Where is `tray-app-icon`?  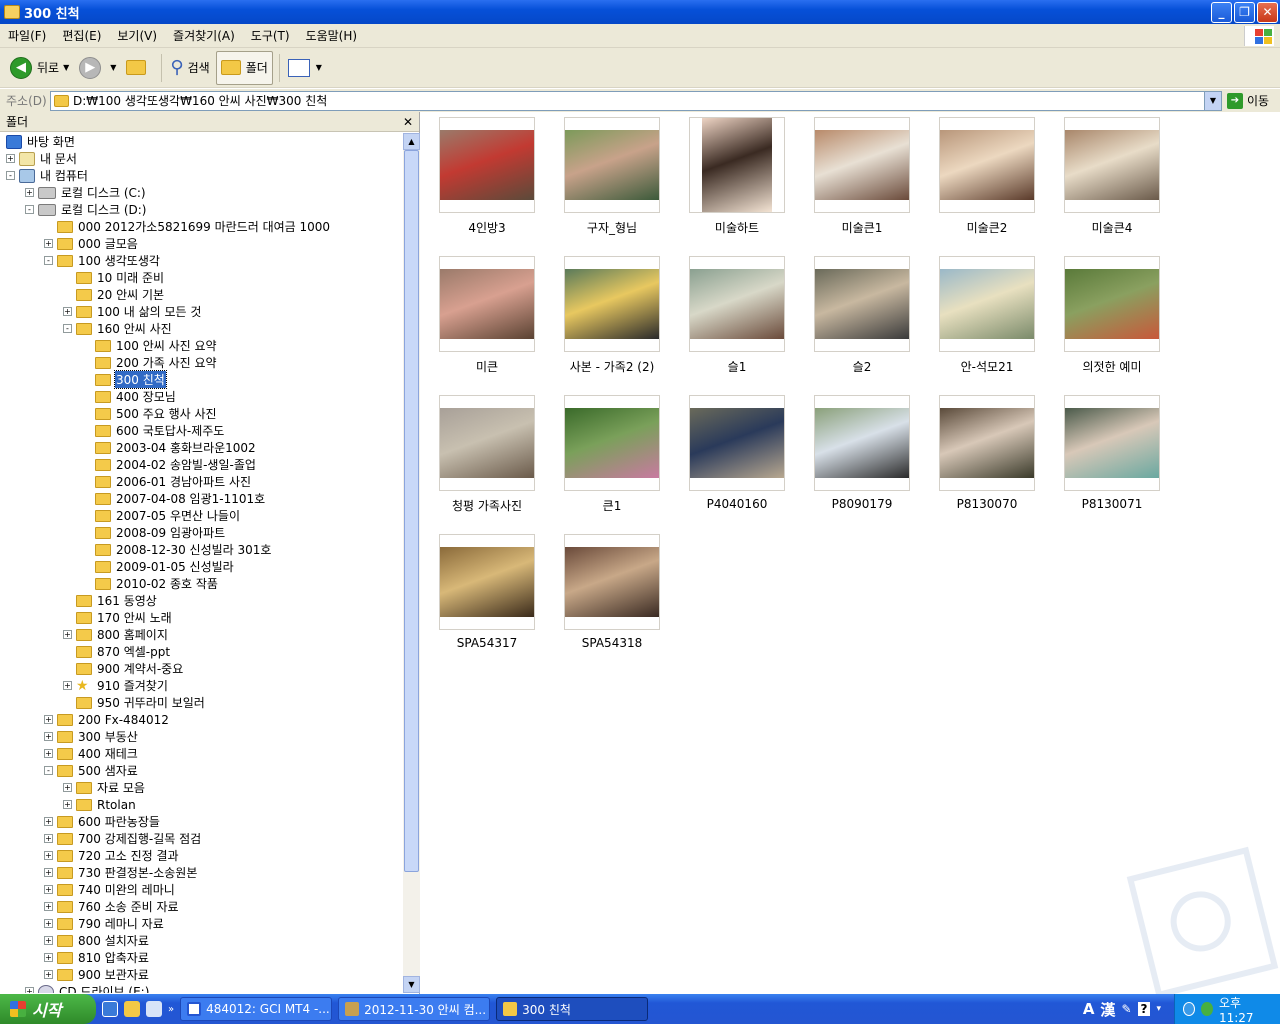
tray-app-icon is located at coordinates (1207, 1009).